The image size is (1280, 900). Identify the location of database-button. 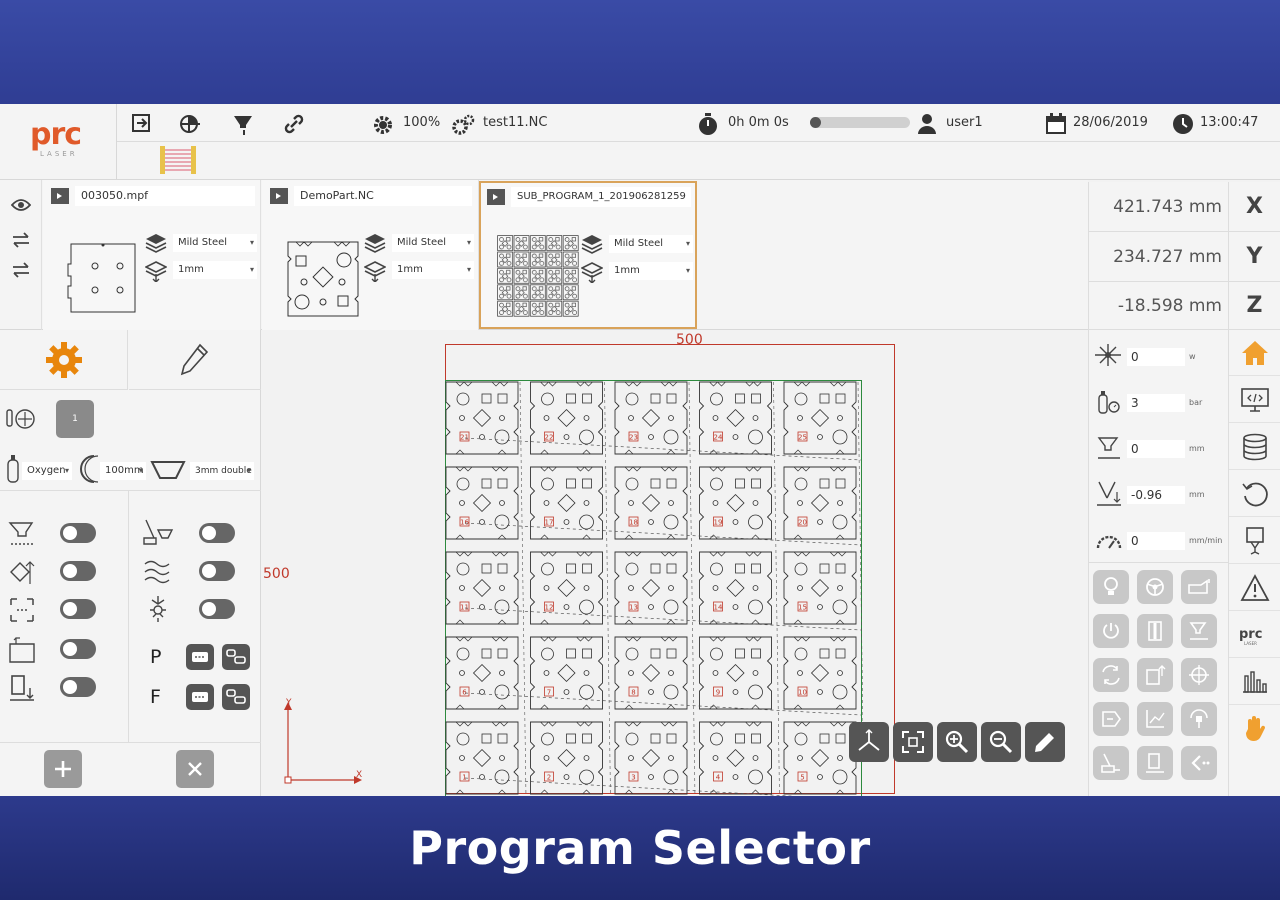
(1254, 447).